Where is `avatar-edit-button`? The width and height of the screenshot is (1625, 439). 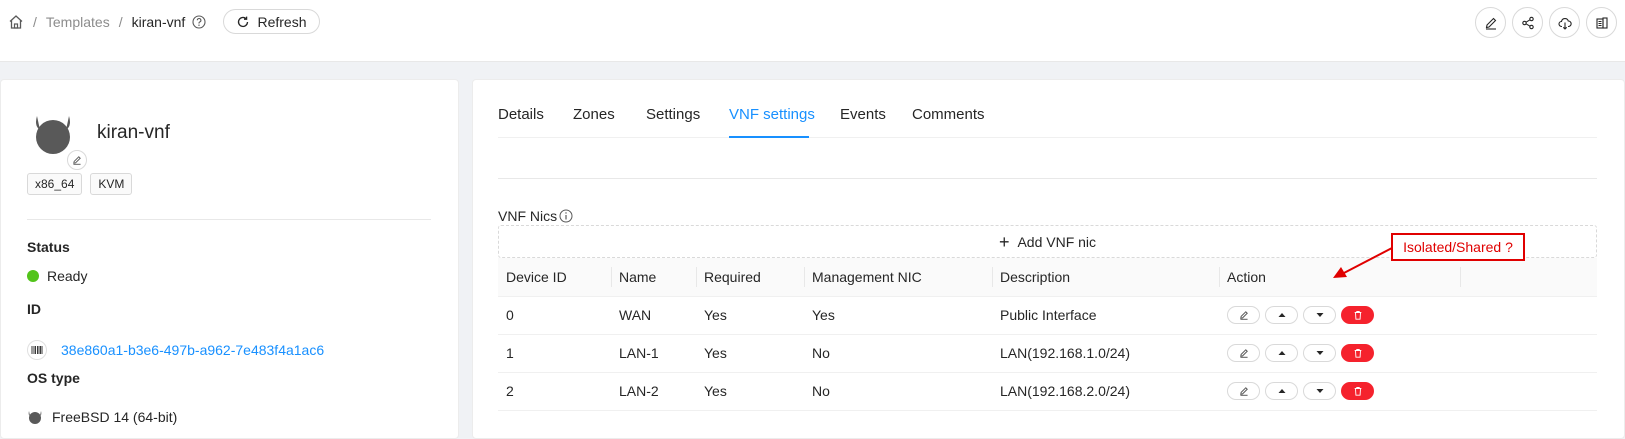
avatar-edit-button is located at coordinates (77, 160).